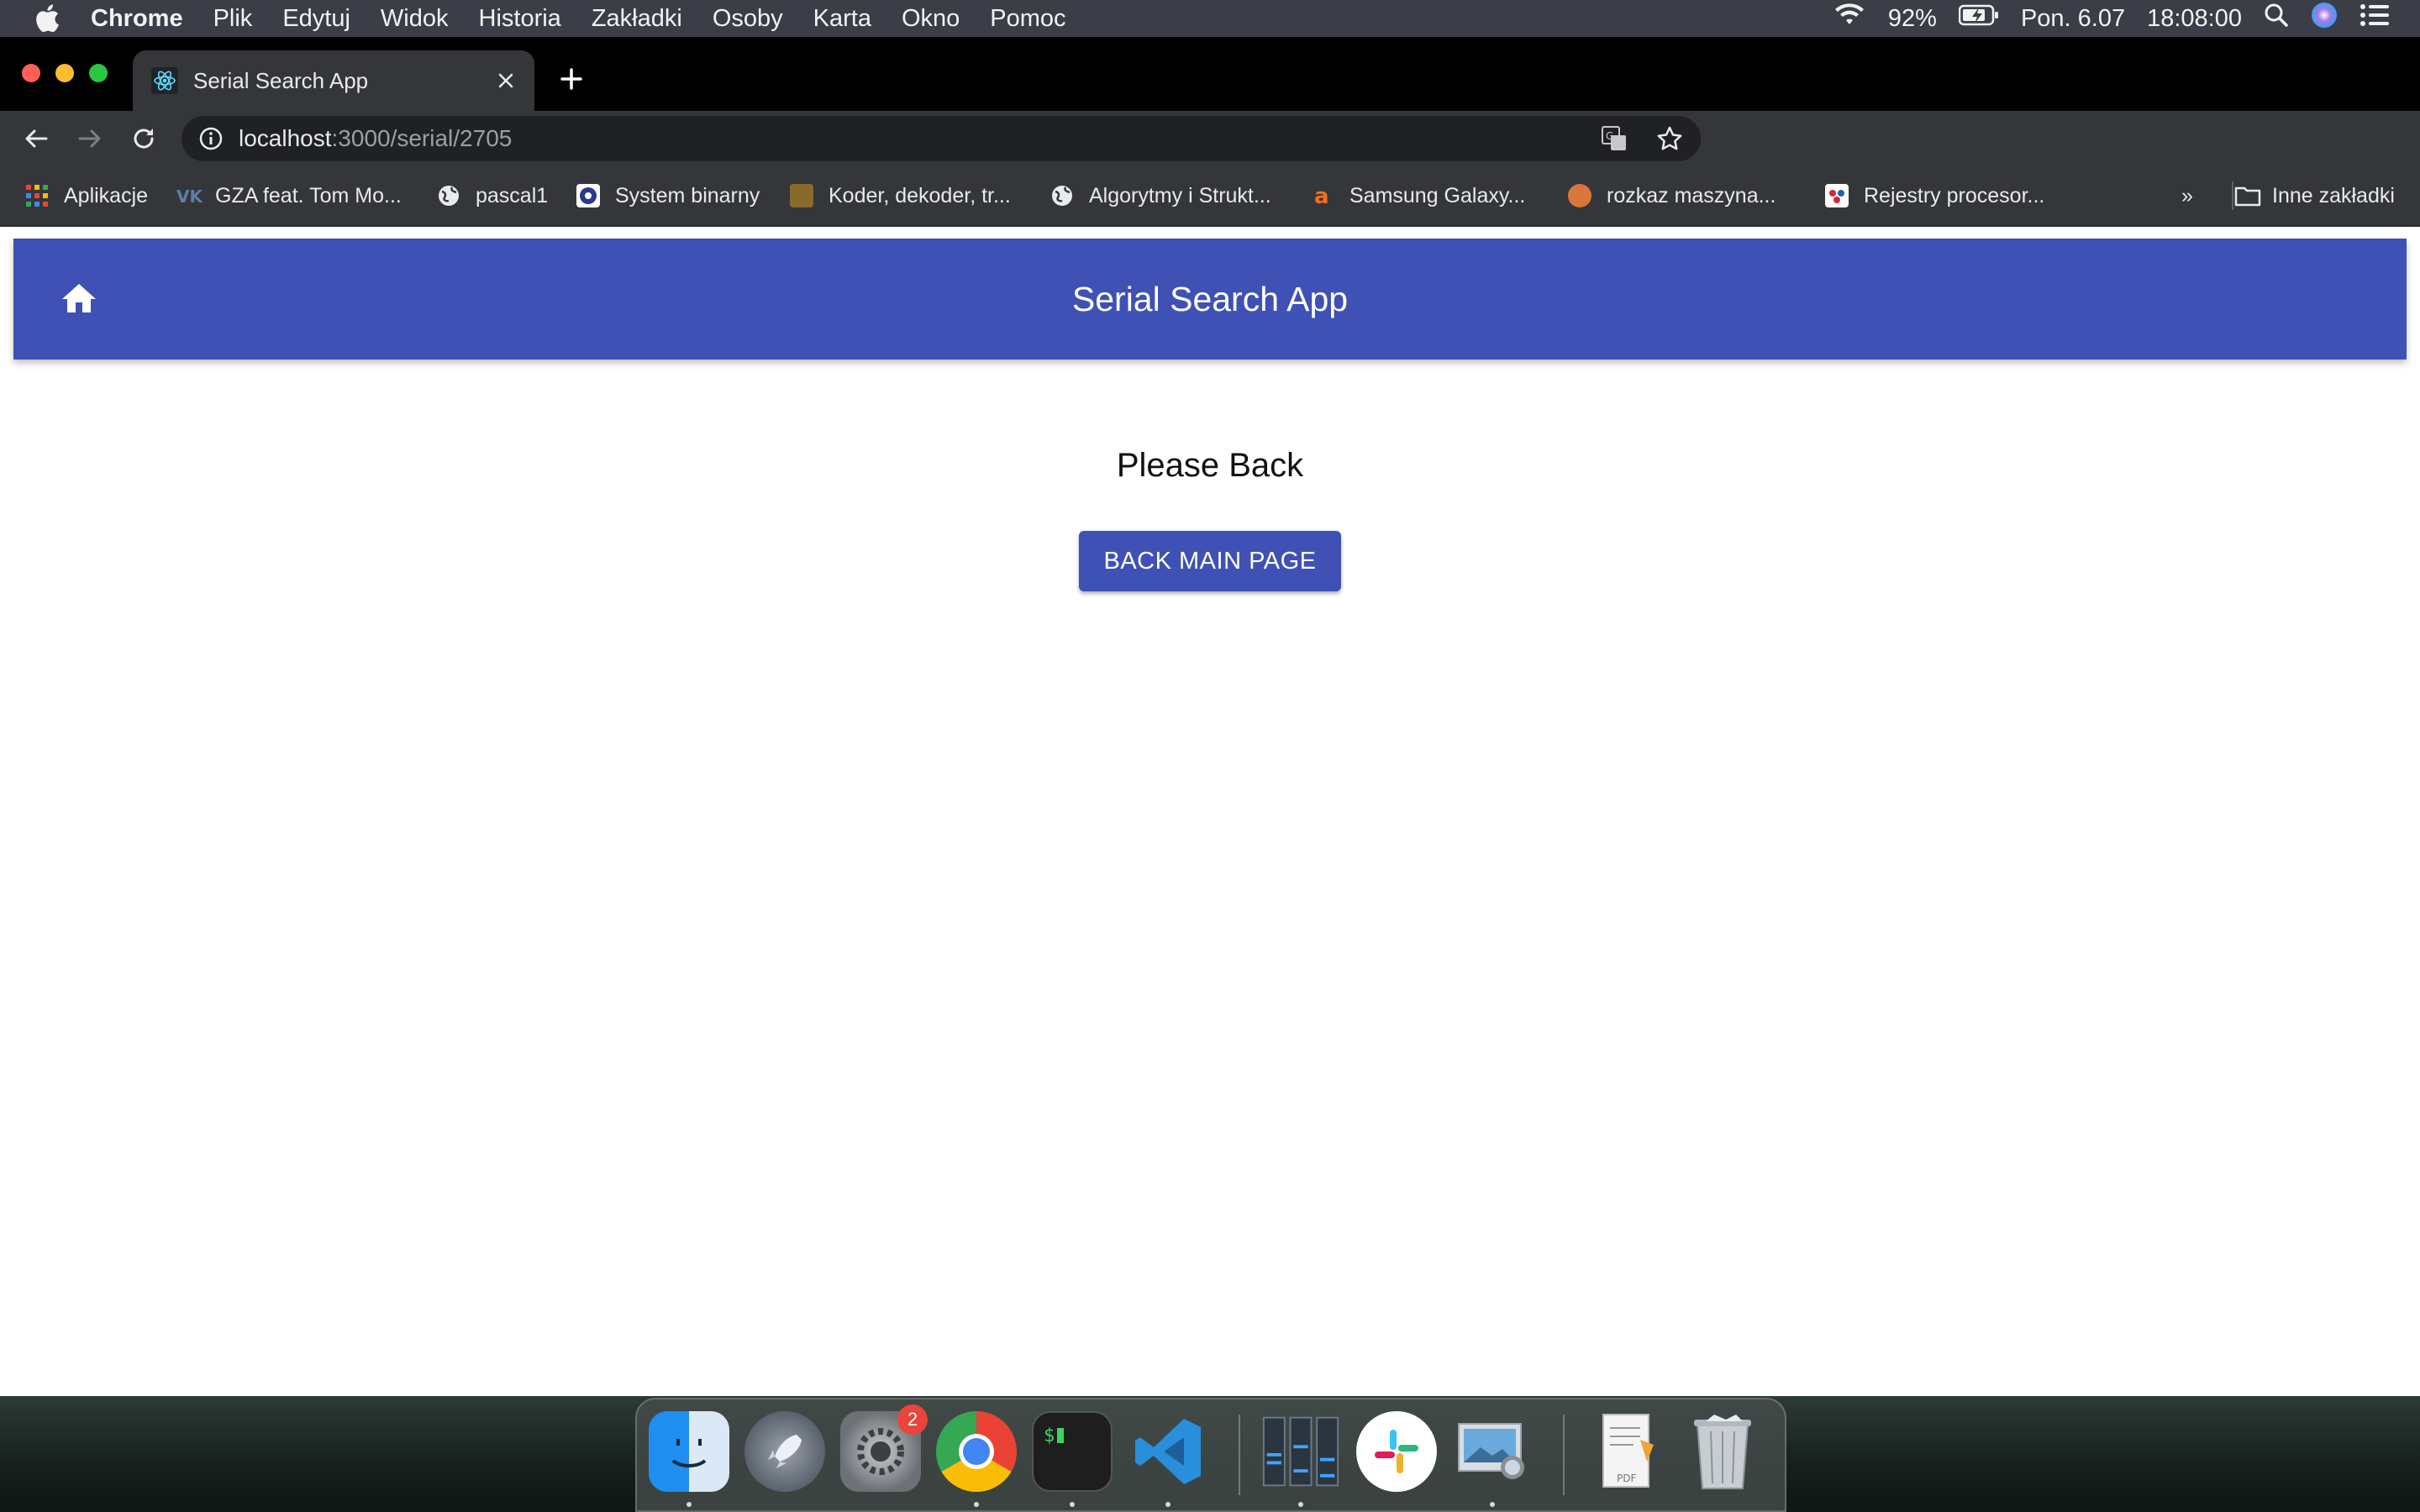 The image size is (2420, 1512). What do you see at coordinates (688, 195) in the screenshot?
I see `bookmark-label: System binarny` at bounding box center [688, 195].